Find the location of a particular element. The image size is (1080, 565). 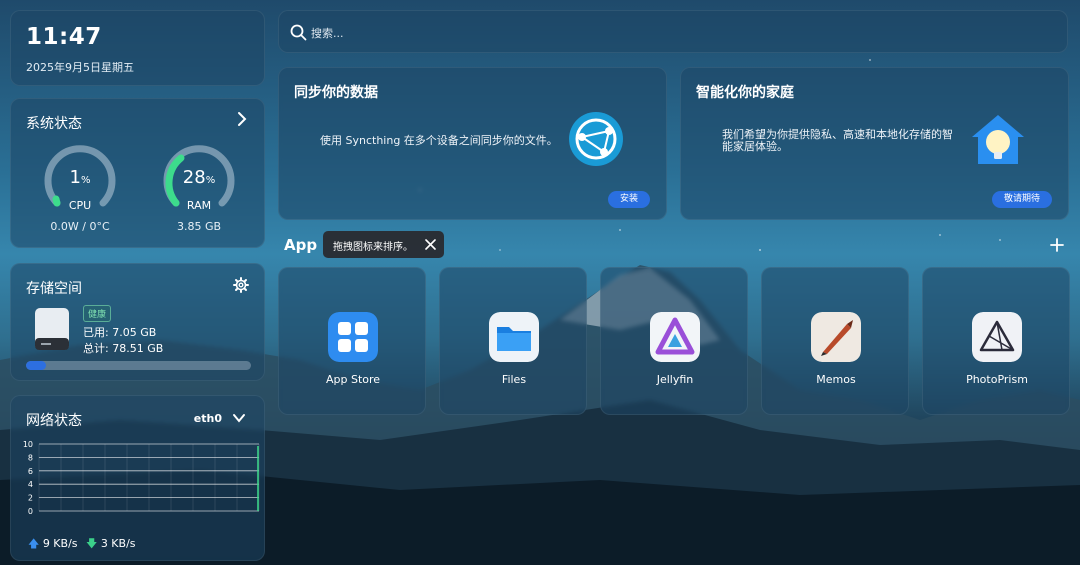

install-button: 安装 is located at coordinates (628, 199).